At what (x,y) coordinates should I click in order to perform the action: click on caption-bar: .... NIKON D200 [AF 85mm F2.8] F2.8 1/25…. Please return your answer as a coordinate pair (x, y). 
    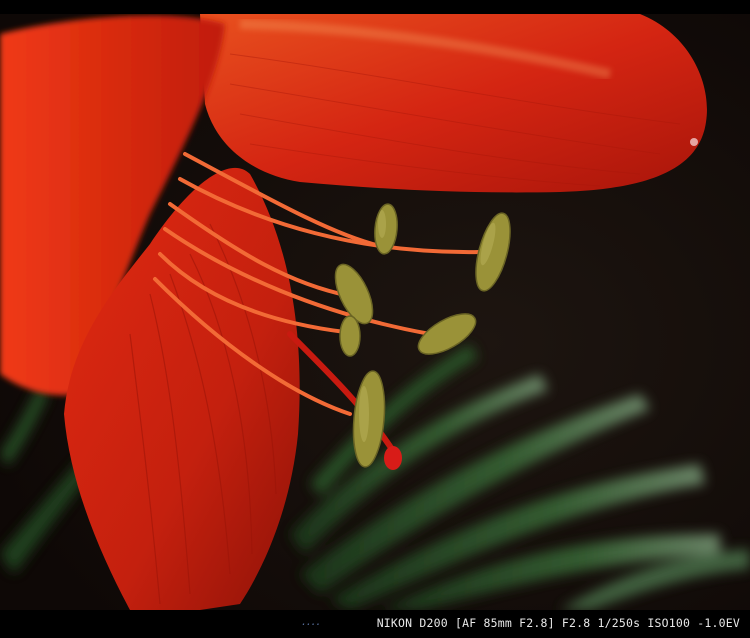
    Looking at the image, I should click on (375, 625).